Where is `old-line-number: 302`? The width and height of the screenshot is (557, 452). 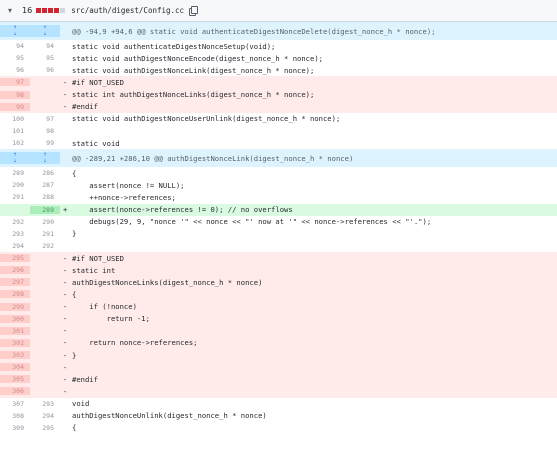
old-line-number: 302 is located at coordinates (15, 342).